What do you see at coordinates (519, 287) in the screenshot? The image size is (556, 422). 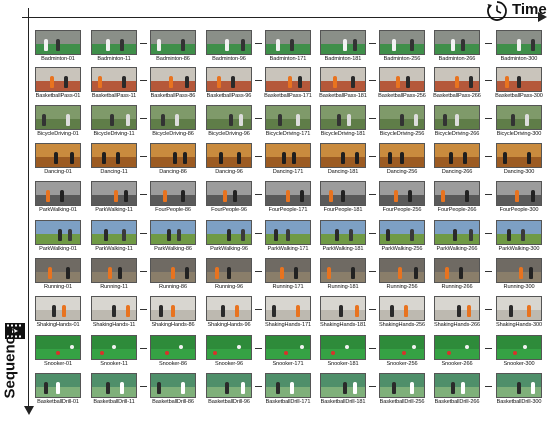 I see `frame-caption: Running-300` at bounding box center [519, 287].